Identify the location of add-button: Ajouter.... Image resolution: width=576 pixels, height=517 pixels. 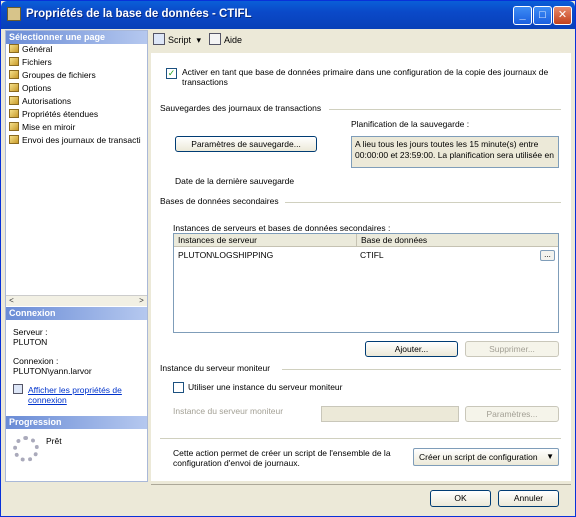
(411, 349).